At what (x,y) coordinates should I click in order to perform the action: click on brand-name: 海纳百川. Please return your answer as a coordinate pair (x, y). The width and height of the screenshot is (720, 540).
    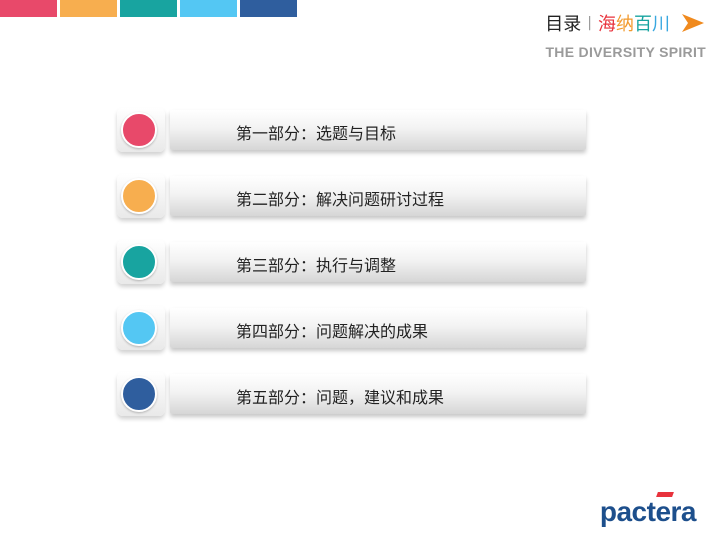
    Looking at the image, I should click on (634, 23).